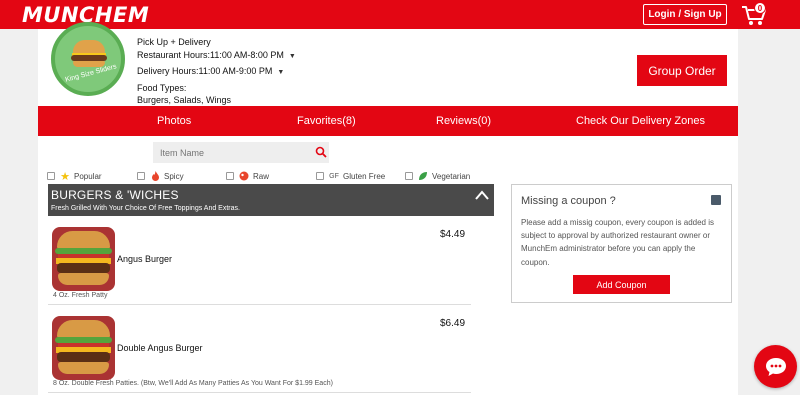 The height and width of the screenshot is (395, 800). Describe the element at coordinates (400, 14) in the screenshot. I see `top-bar: MUNCHEM Login / Sign Up 0` at that location.